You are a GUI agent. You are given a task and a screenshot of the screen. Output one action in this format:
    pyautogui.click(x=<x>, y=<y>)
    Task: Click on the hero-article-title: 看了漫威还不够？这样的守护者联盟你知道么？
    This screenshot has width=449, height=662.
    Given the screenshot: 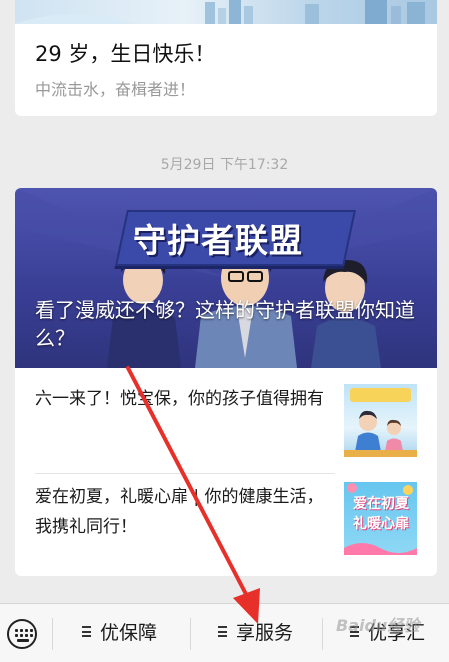 What is the action you would take?
    pyautogui.click(x=225, y=324)
    